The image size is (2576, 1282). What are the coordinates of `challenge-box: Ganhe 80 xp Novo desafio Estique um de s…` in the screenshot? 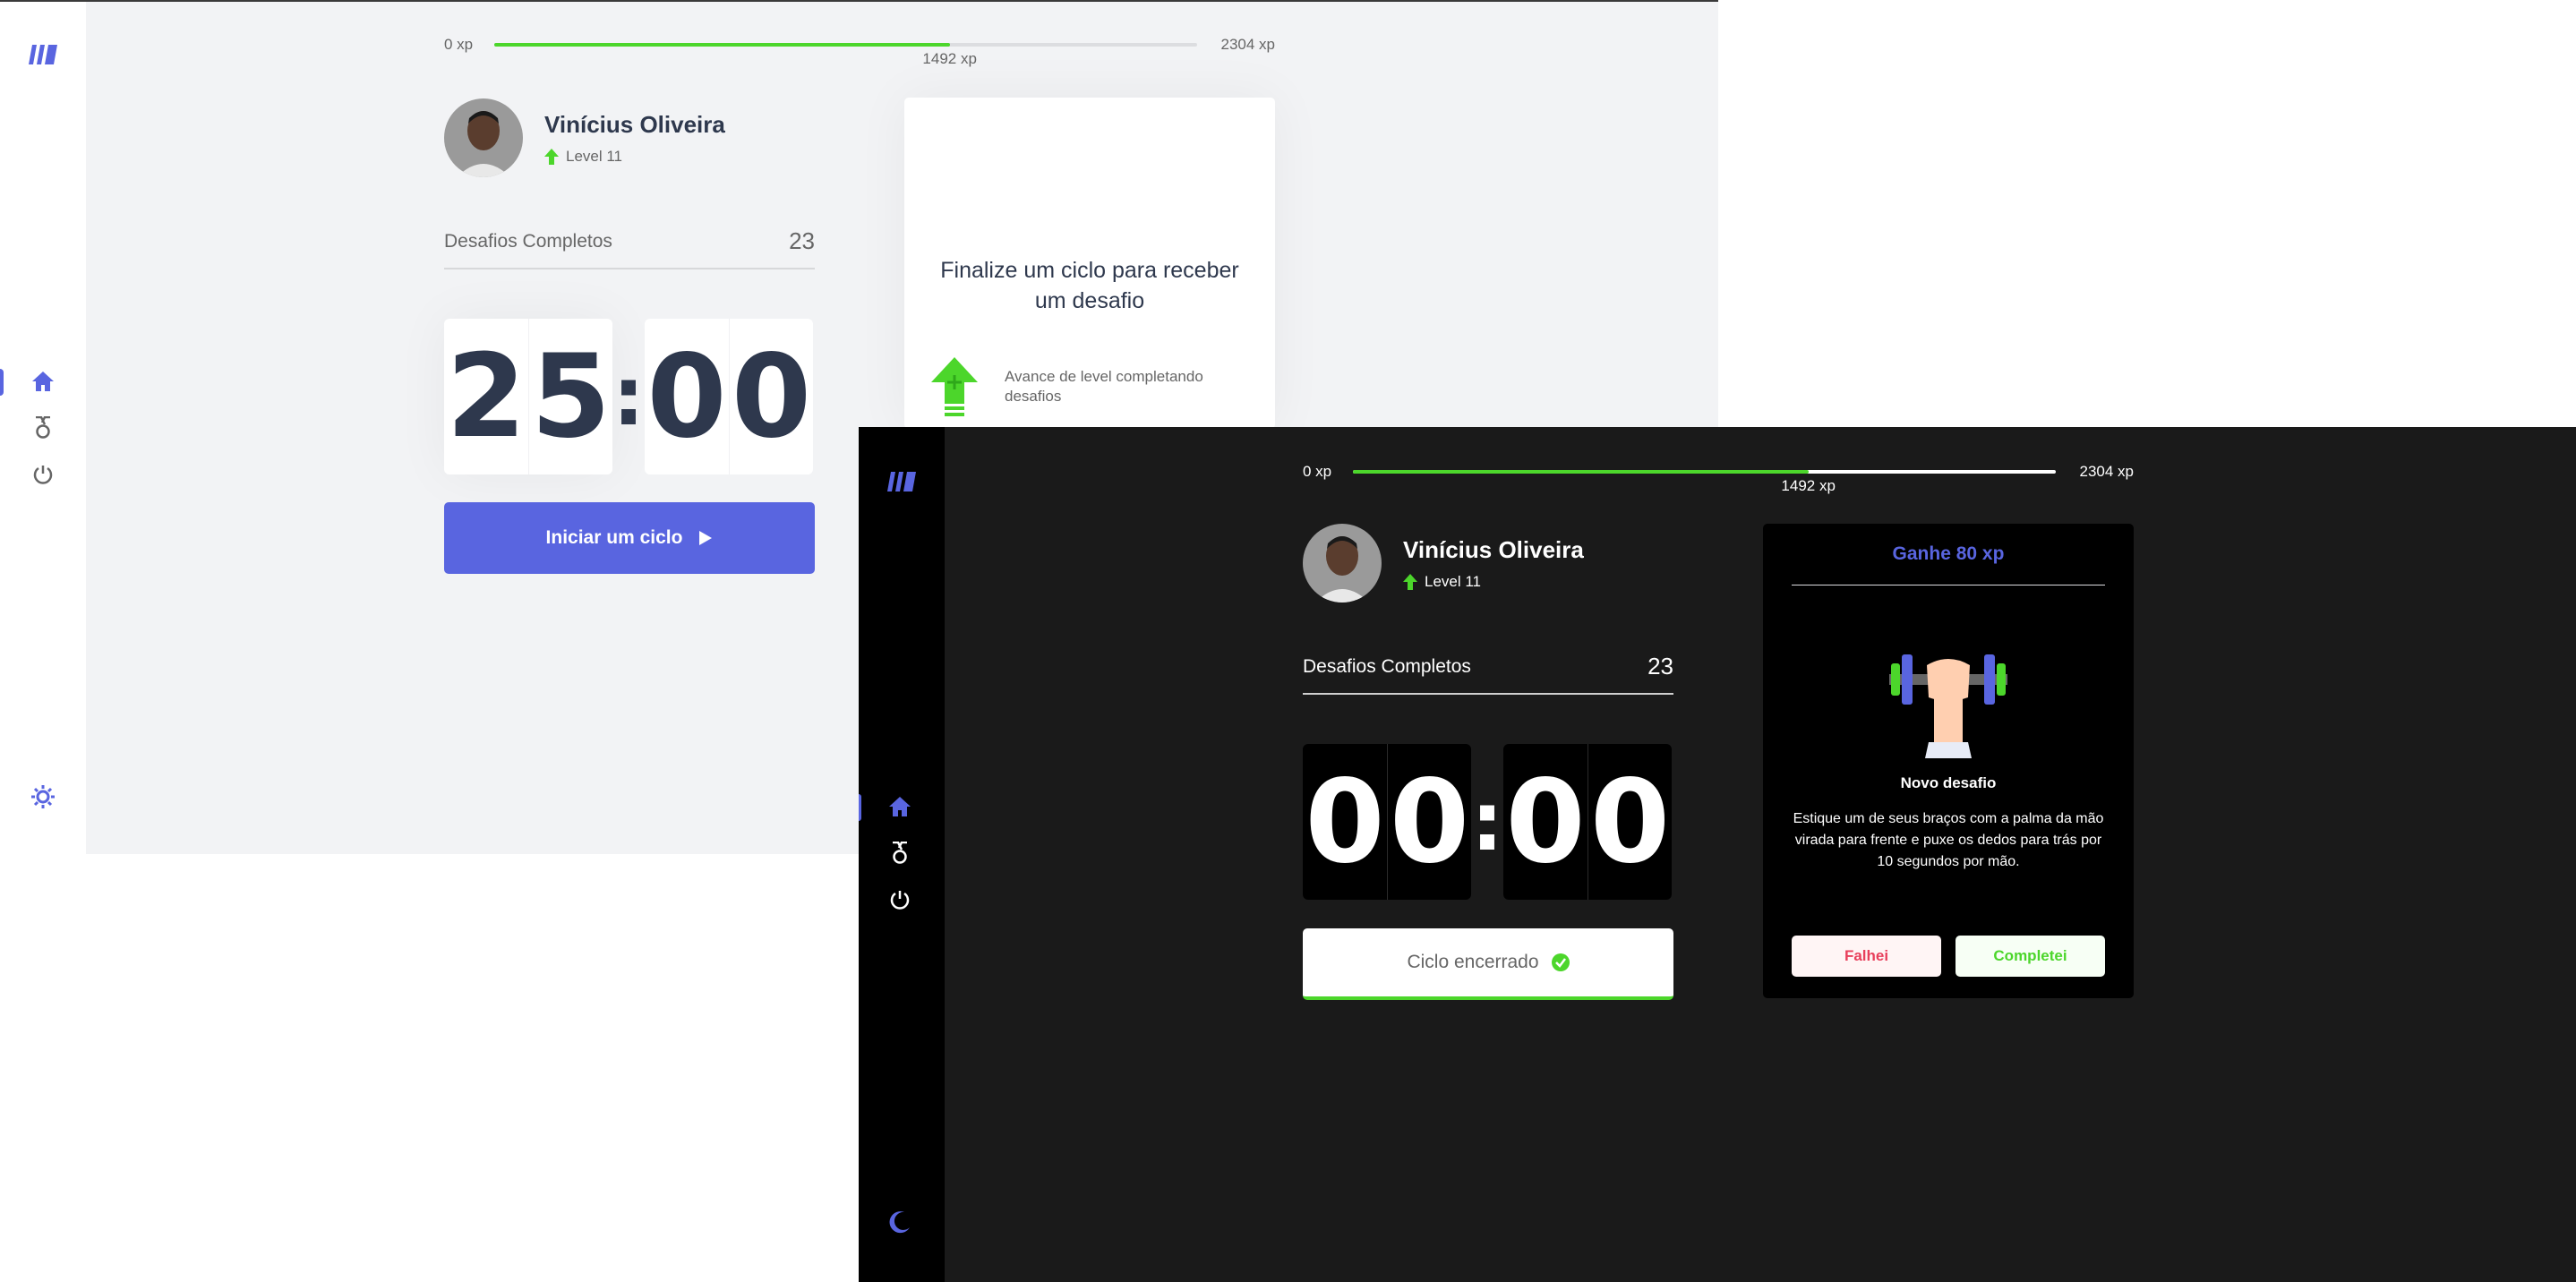 It's located at (1949, 761).